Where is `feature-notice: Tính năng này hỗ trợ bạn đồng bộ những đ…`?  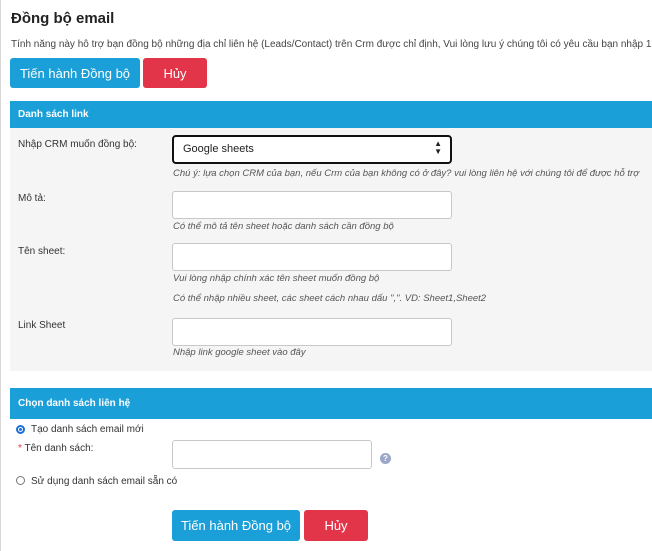 feature-notice: Tính năng này hỗ trợ bạn đồng bộ những đ… is located at coordinates (331, 44).